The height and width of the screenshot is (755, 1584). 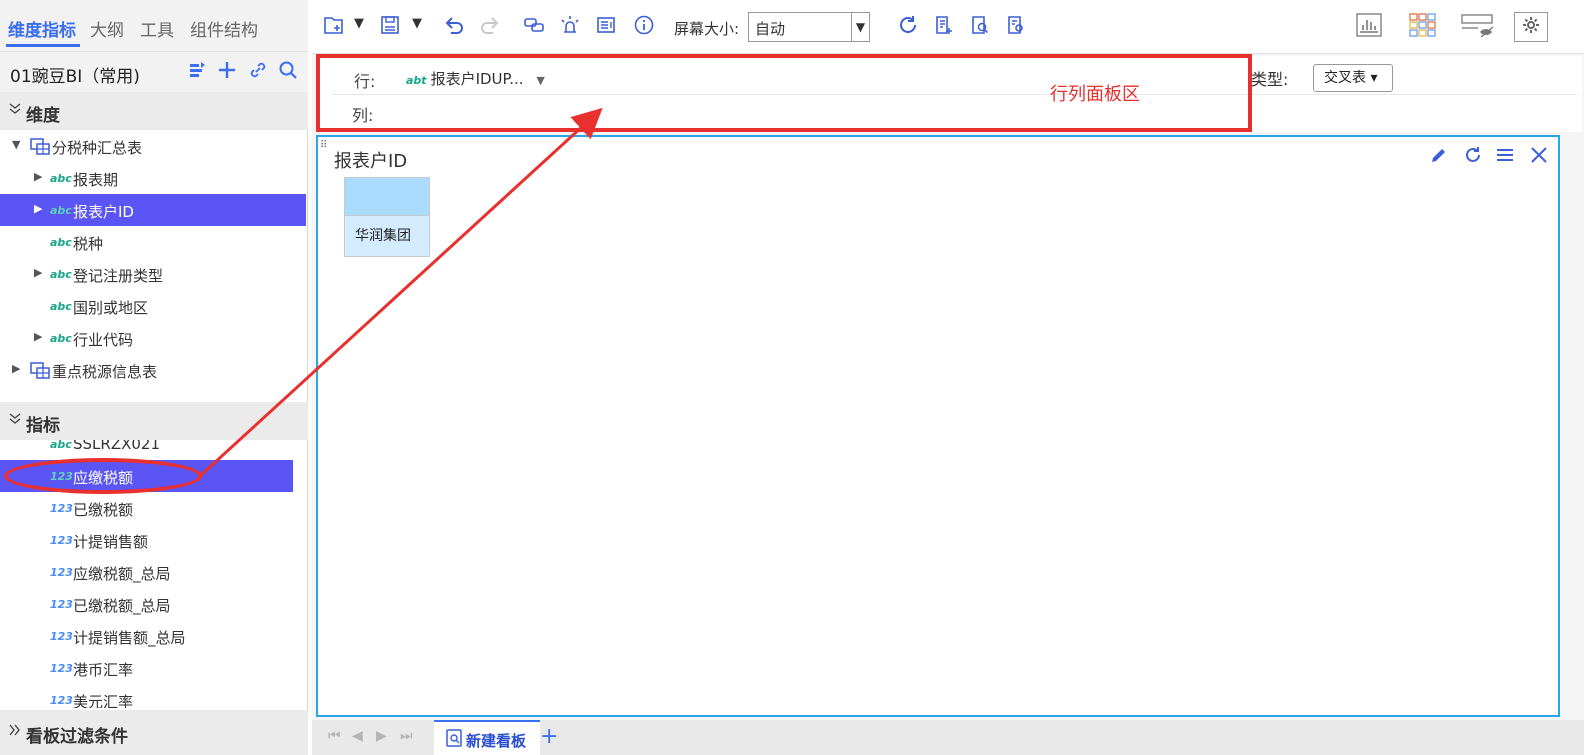 I want to click on first-page-icon: ⏮, so click(x=334, y=736).